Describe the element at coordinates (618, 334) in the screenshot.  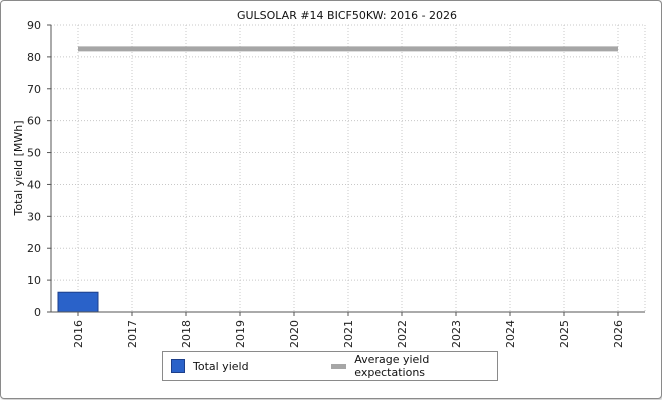
I see `x-tick-label: 2026` at that location.